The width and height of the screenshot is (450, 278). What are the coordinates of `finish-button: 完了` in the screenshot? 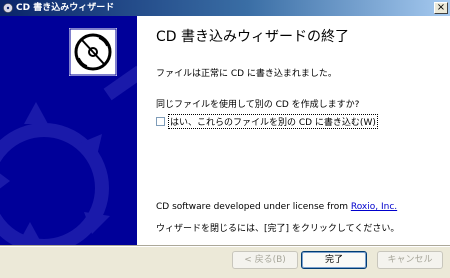 It's located at (334, 260).